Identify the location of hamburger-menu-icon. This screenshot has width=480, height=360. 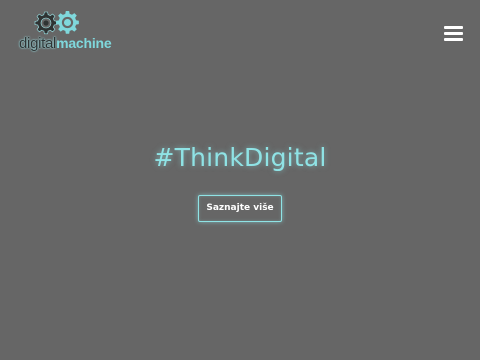
(454, 33).